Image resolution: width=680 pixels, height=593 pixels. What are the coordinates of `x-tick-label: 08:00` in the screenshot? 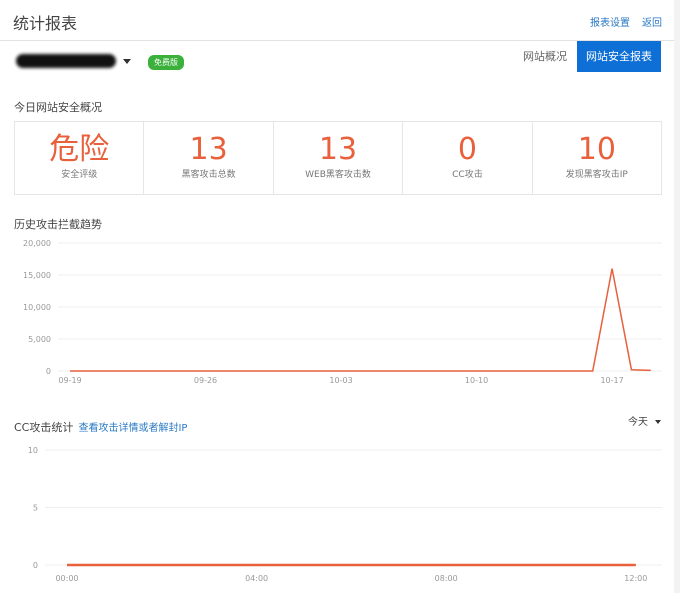 It's located at (446, 578).